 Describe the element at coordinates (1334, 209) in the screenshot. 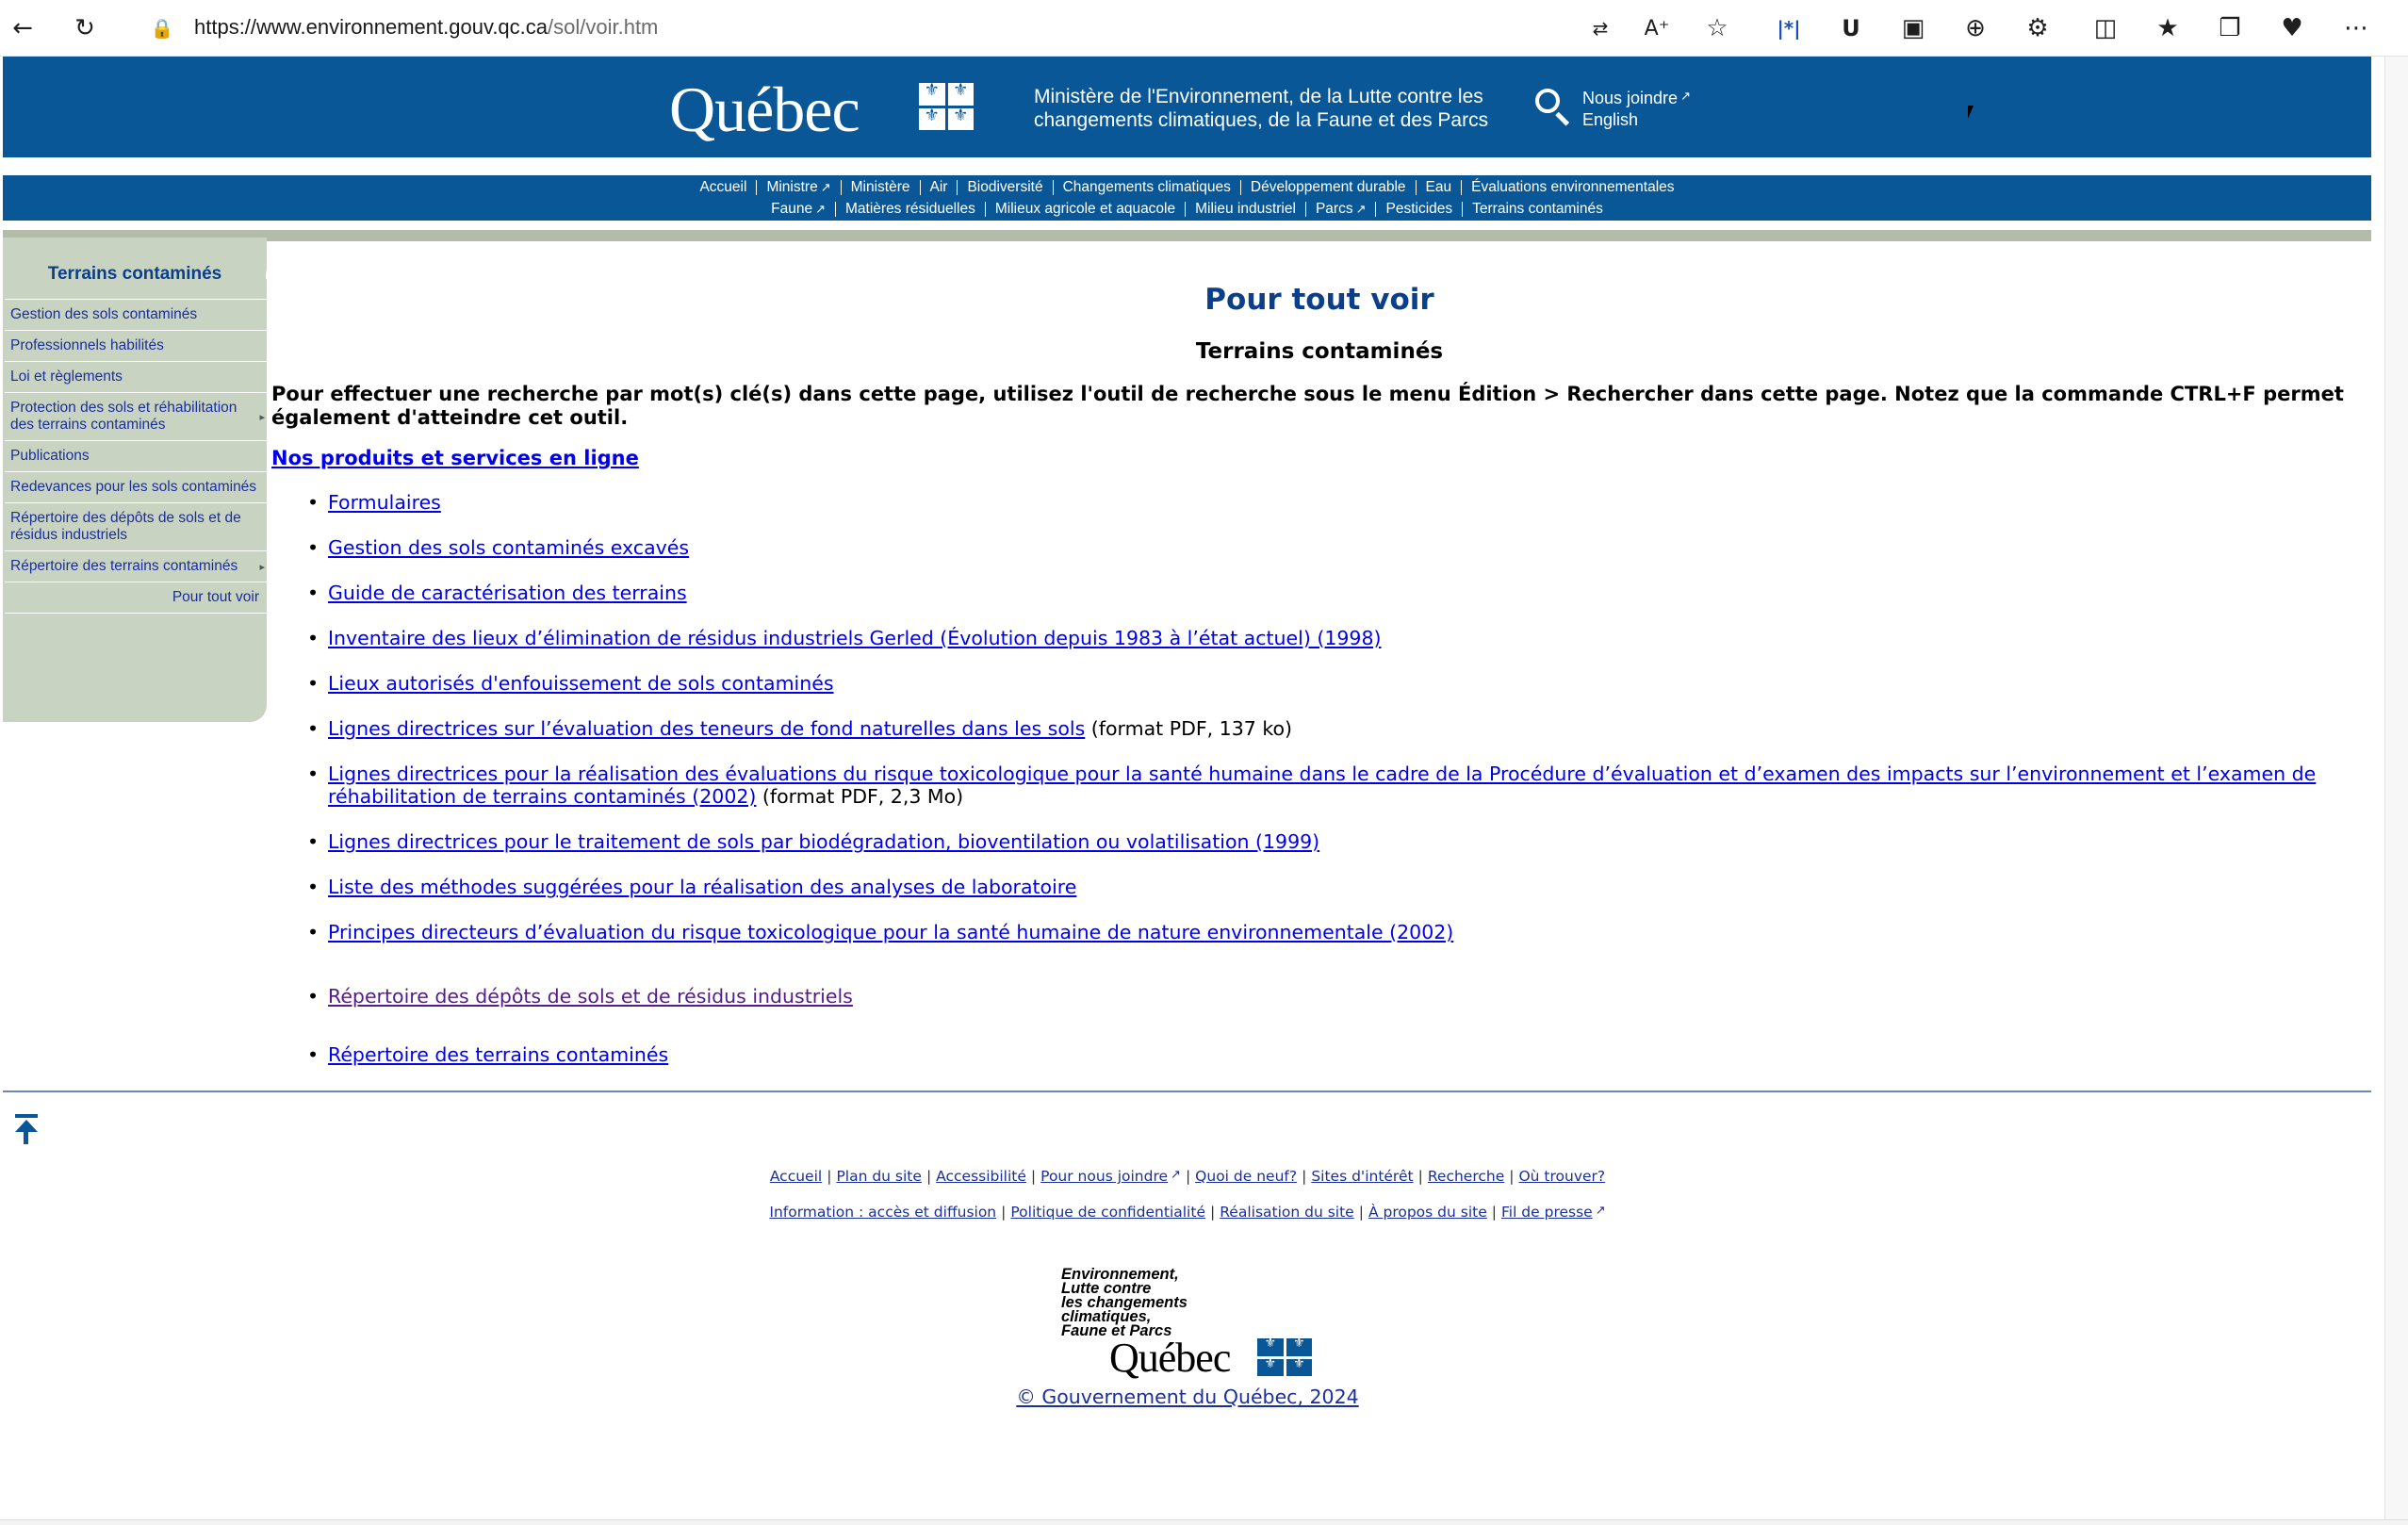

I see `nav-item-label: Parcs` at that location.